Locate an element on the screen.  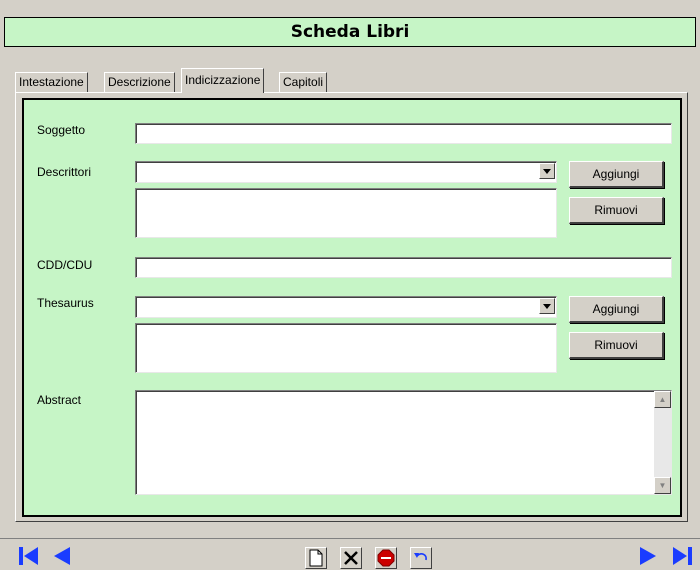
window-title: Scheda Libri is located at coordinates (350, 32).